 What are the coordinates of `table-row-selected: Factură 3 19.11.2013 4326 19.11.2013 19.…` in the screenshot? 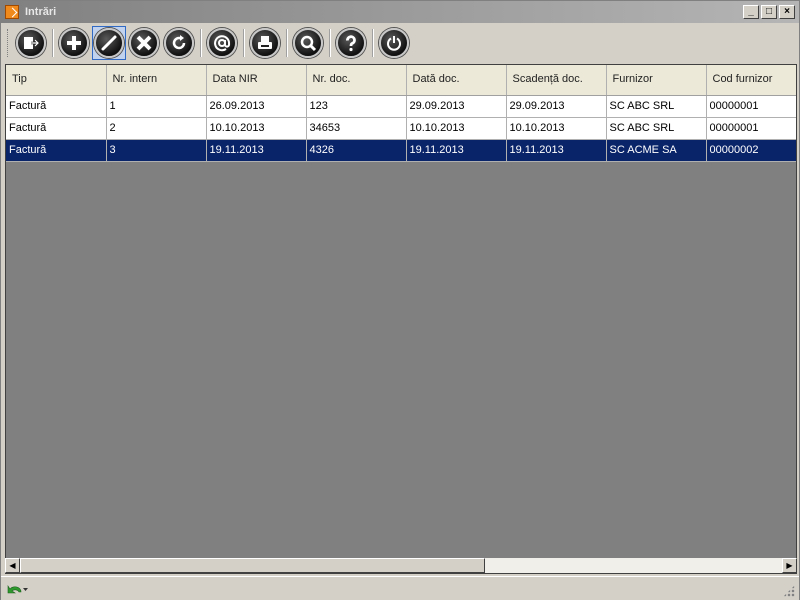 It's located at (401, 150).